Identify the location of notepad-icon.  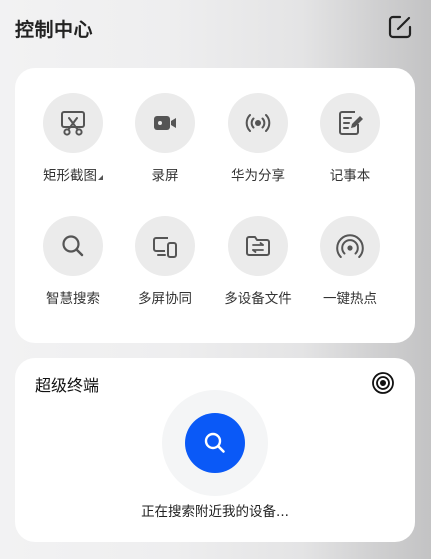
(351, 123).